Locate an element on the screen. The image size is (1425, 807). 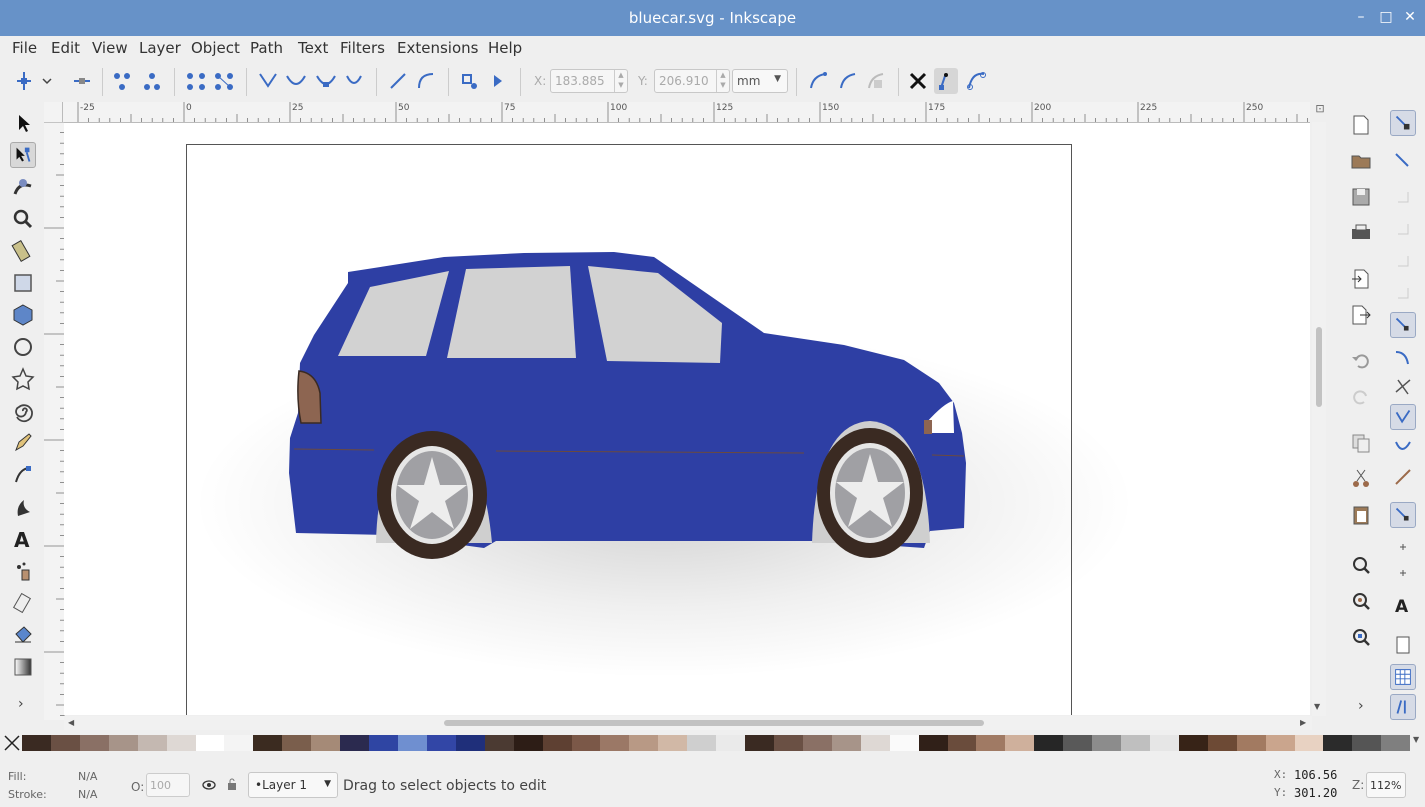
edit-mask-icon is located at coordinates (876, 81).